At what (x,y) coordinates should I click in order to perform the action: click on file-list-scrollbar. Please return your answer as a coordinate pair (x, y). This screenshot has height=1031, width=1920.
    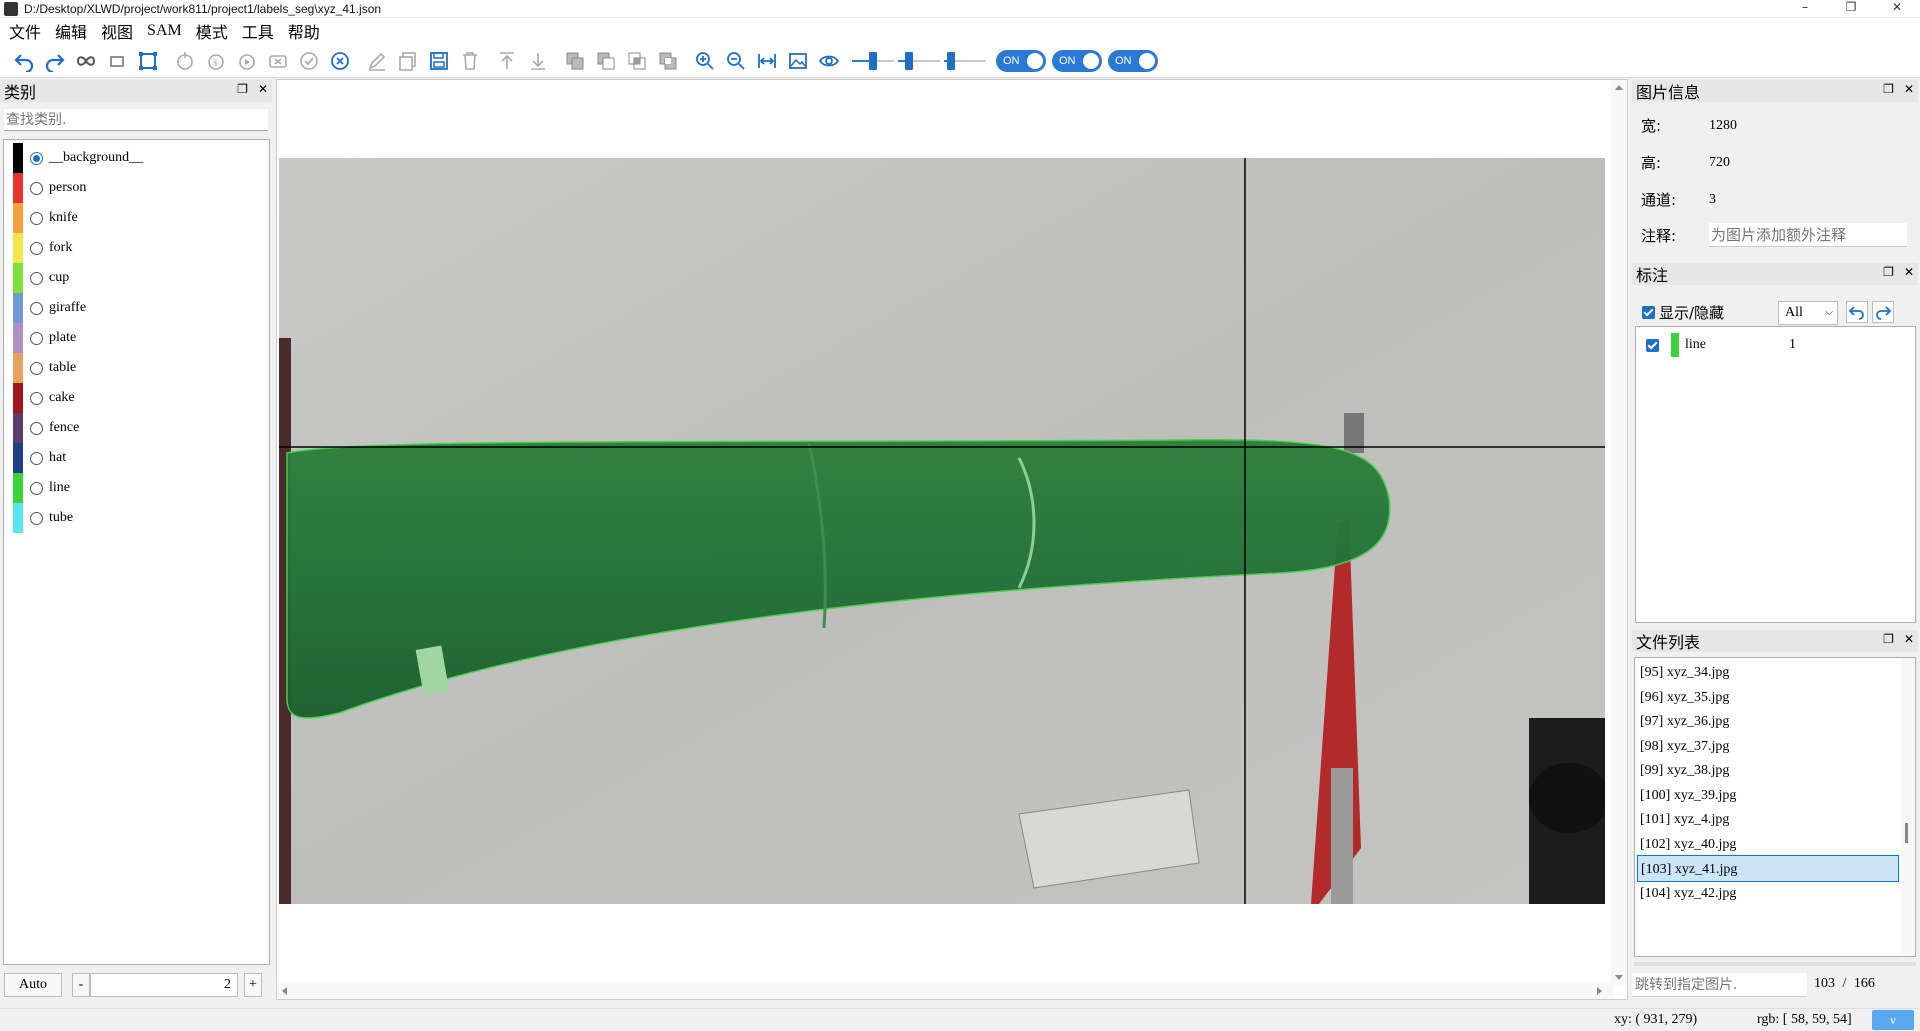
    Looking at the image, I should click on (1908, 807).